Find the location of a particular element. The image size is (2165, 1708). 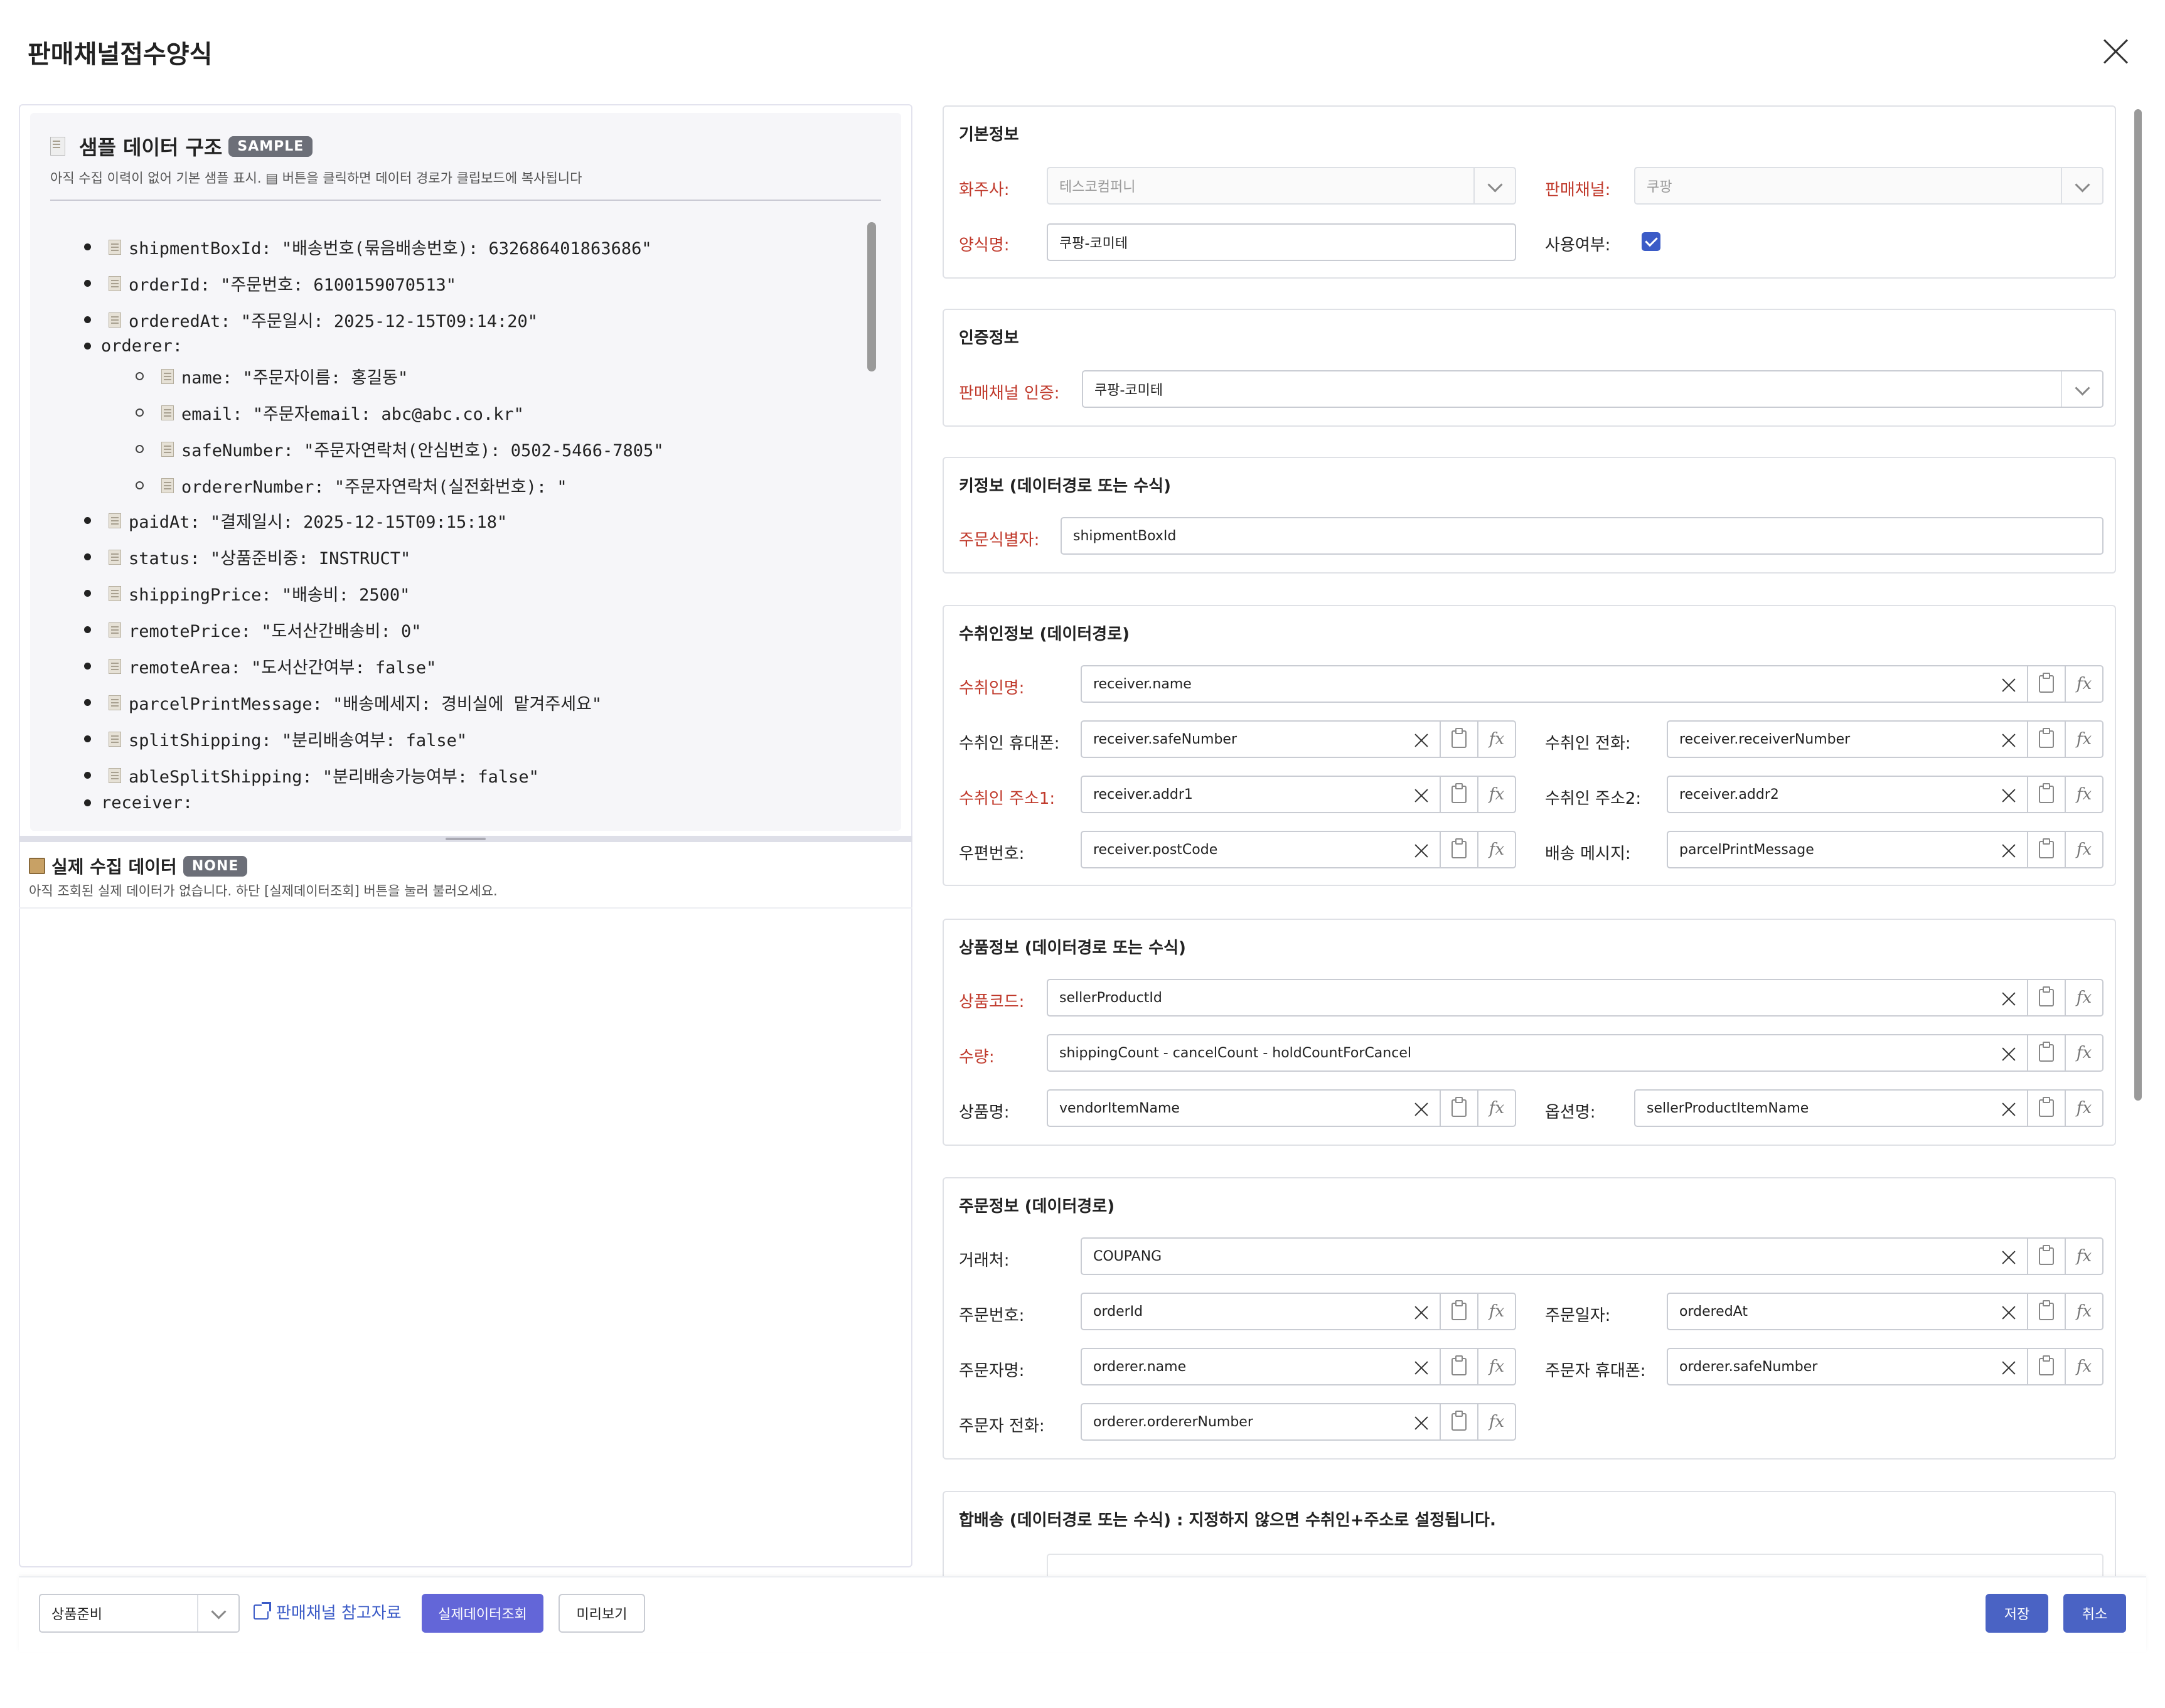

orderer-name-field: orderer.name fx is located at coordinates (1298, 1366).